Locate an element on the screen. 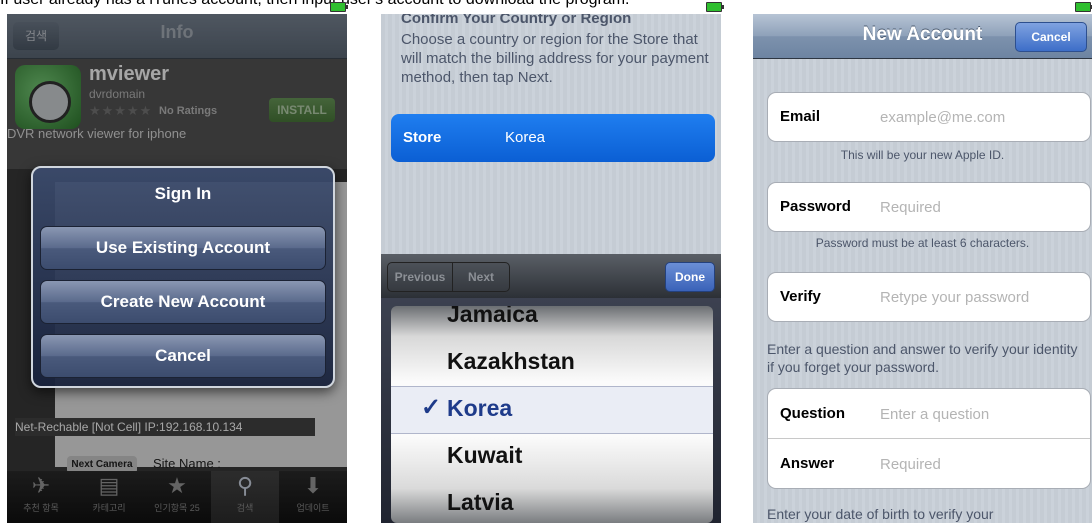 The width and height of the screenshot is (1092, 523). page-title: Confirm Your Country or Region is located at coordinates (516, 20).